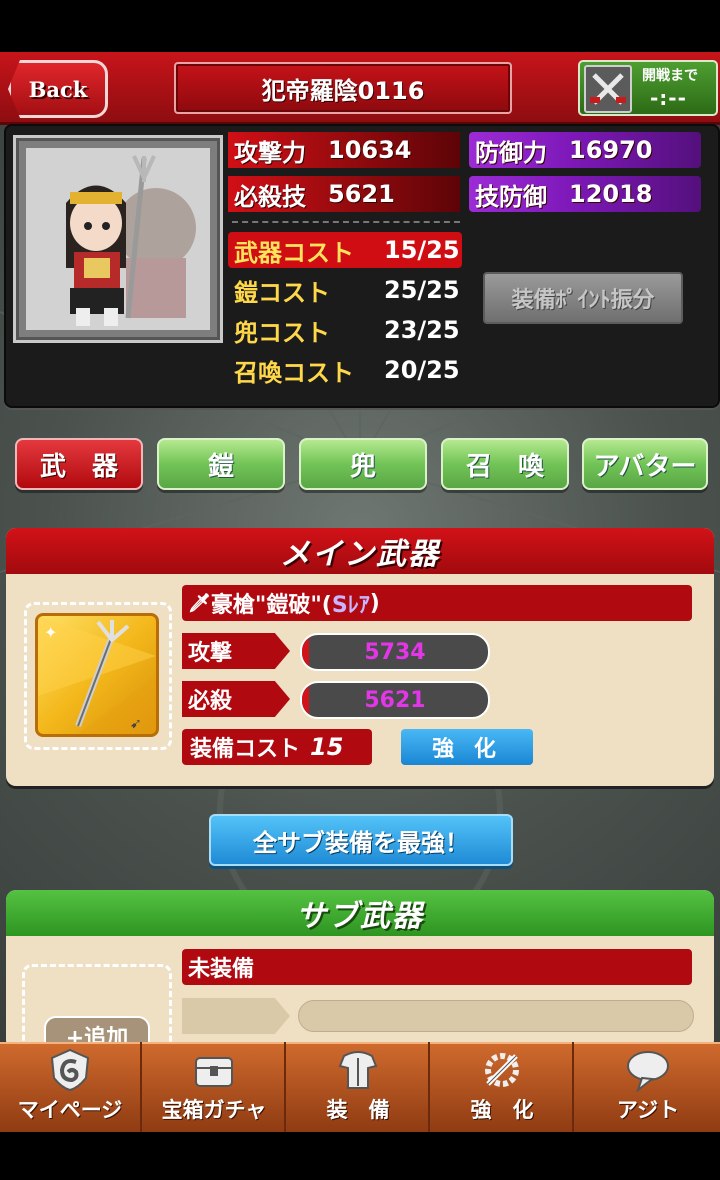  I want to click on speech-bubble-icon, so click(648, 1071).